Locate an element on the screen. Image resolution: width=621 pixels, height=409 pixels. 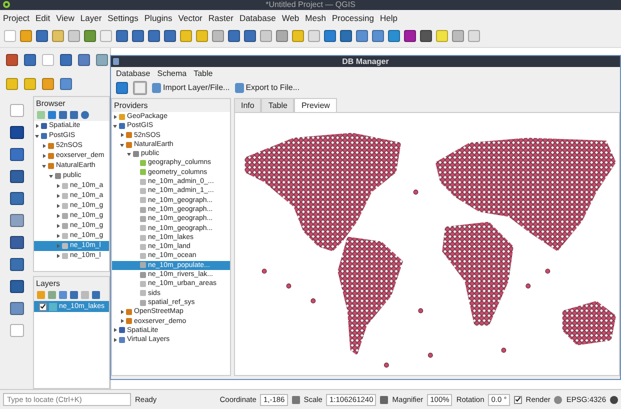
tab: Preview is located at coordinates (315, 105).